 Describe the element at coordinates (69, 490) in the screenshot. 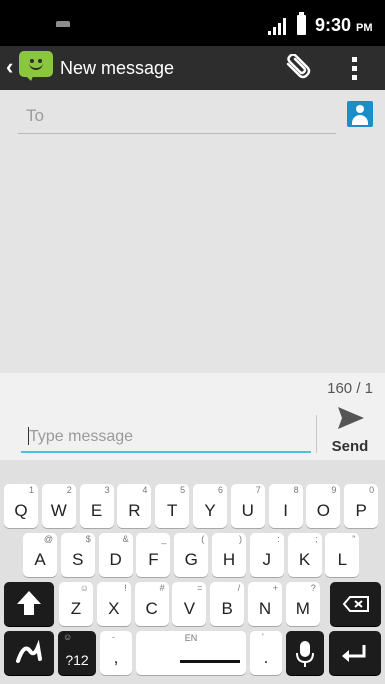

I see `key-hint: 2` at that location.